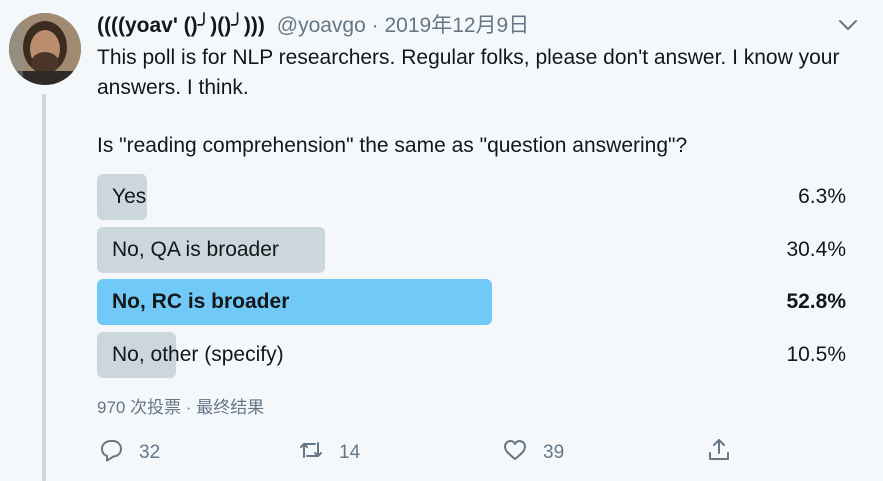 The height and width of the screenshot is (481, 883). I want to click on poll-option-label: No, QA is broader, so click(195, 249).